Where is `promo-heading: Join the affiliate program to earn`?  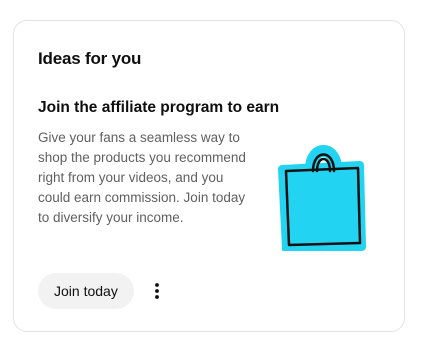
promo-heading: Join the affiliate program to earn is located at coordinates (159, 107).